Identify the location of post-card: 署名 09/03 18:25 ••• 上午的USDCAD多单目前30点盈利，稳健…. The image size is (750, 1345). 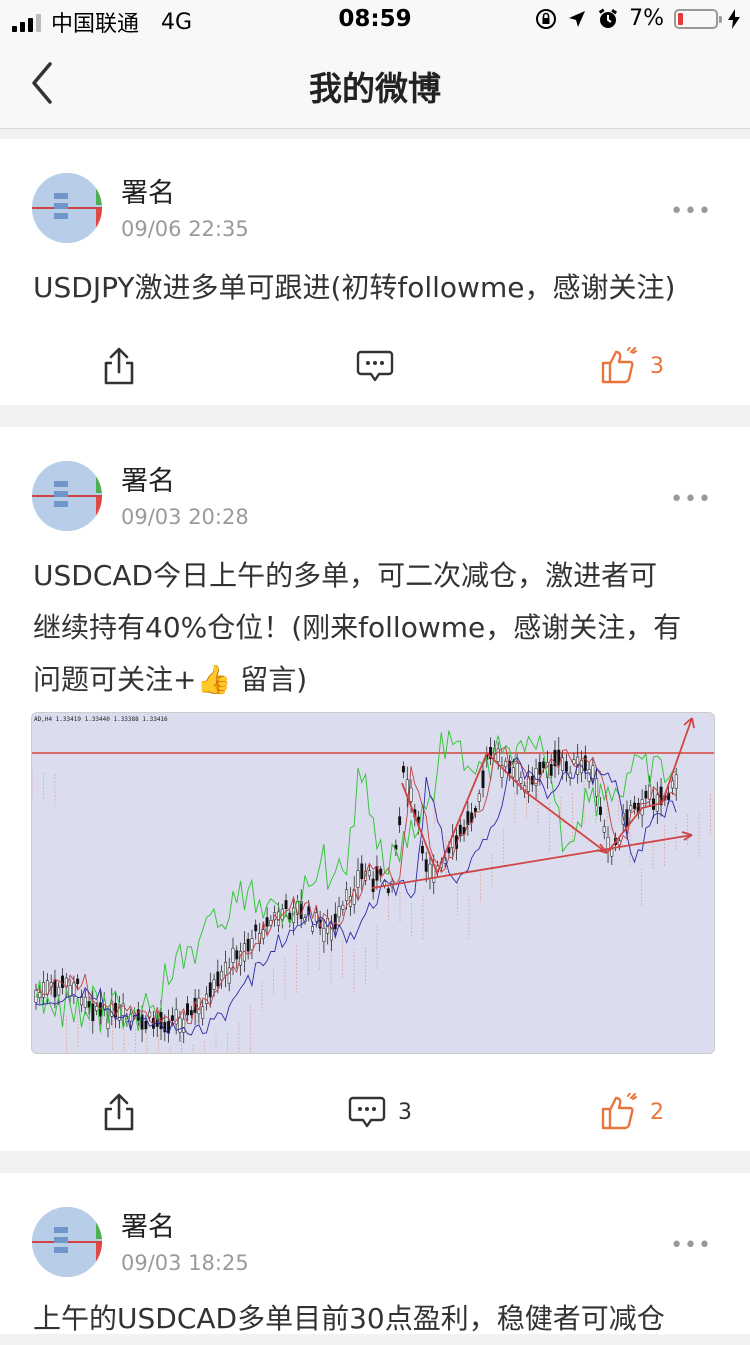
(375, 1254).